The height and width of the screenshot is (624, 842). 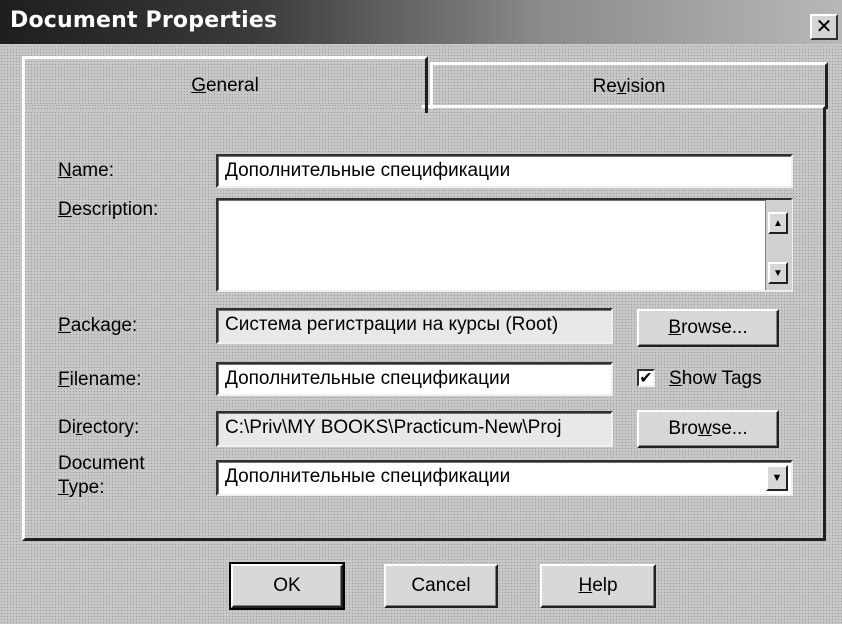 What do you see at coordinates (414, 379) in the screenshot?
I see `filename-field: Дополнительные спецификации` at bounding box center [414, 379].